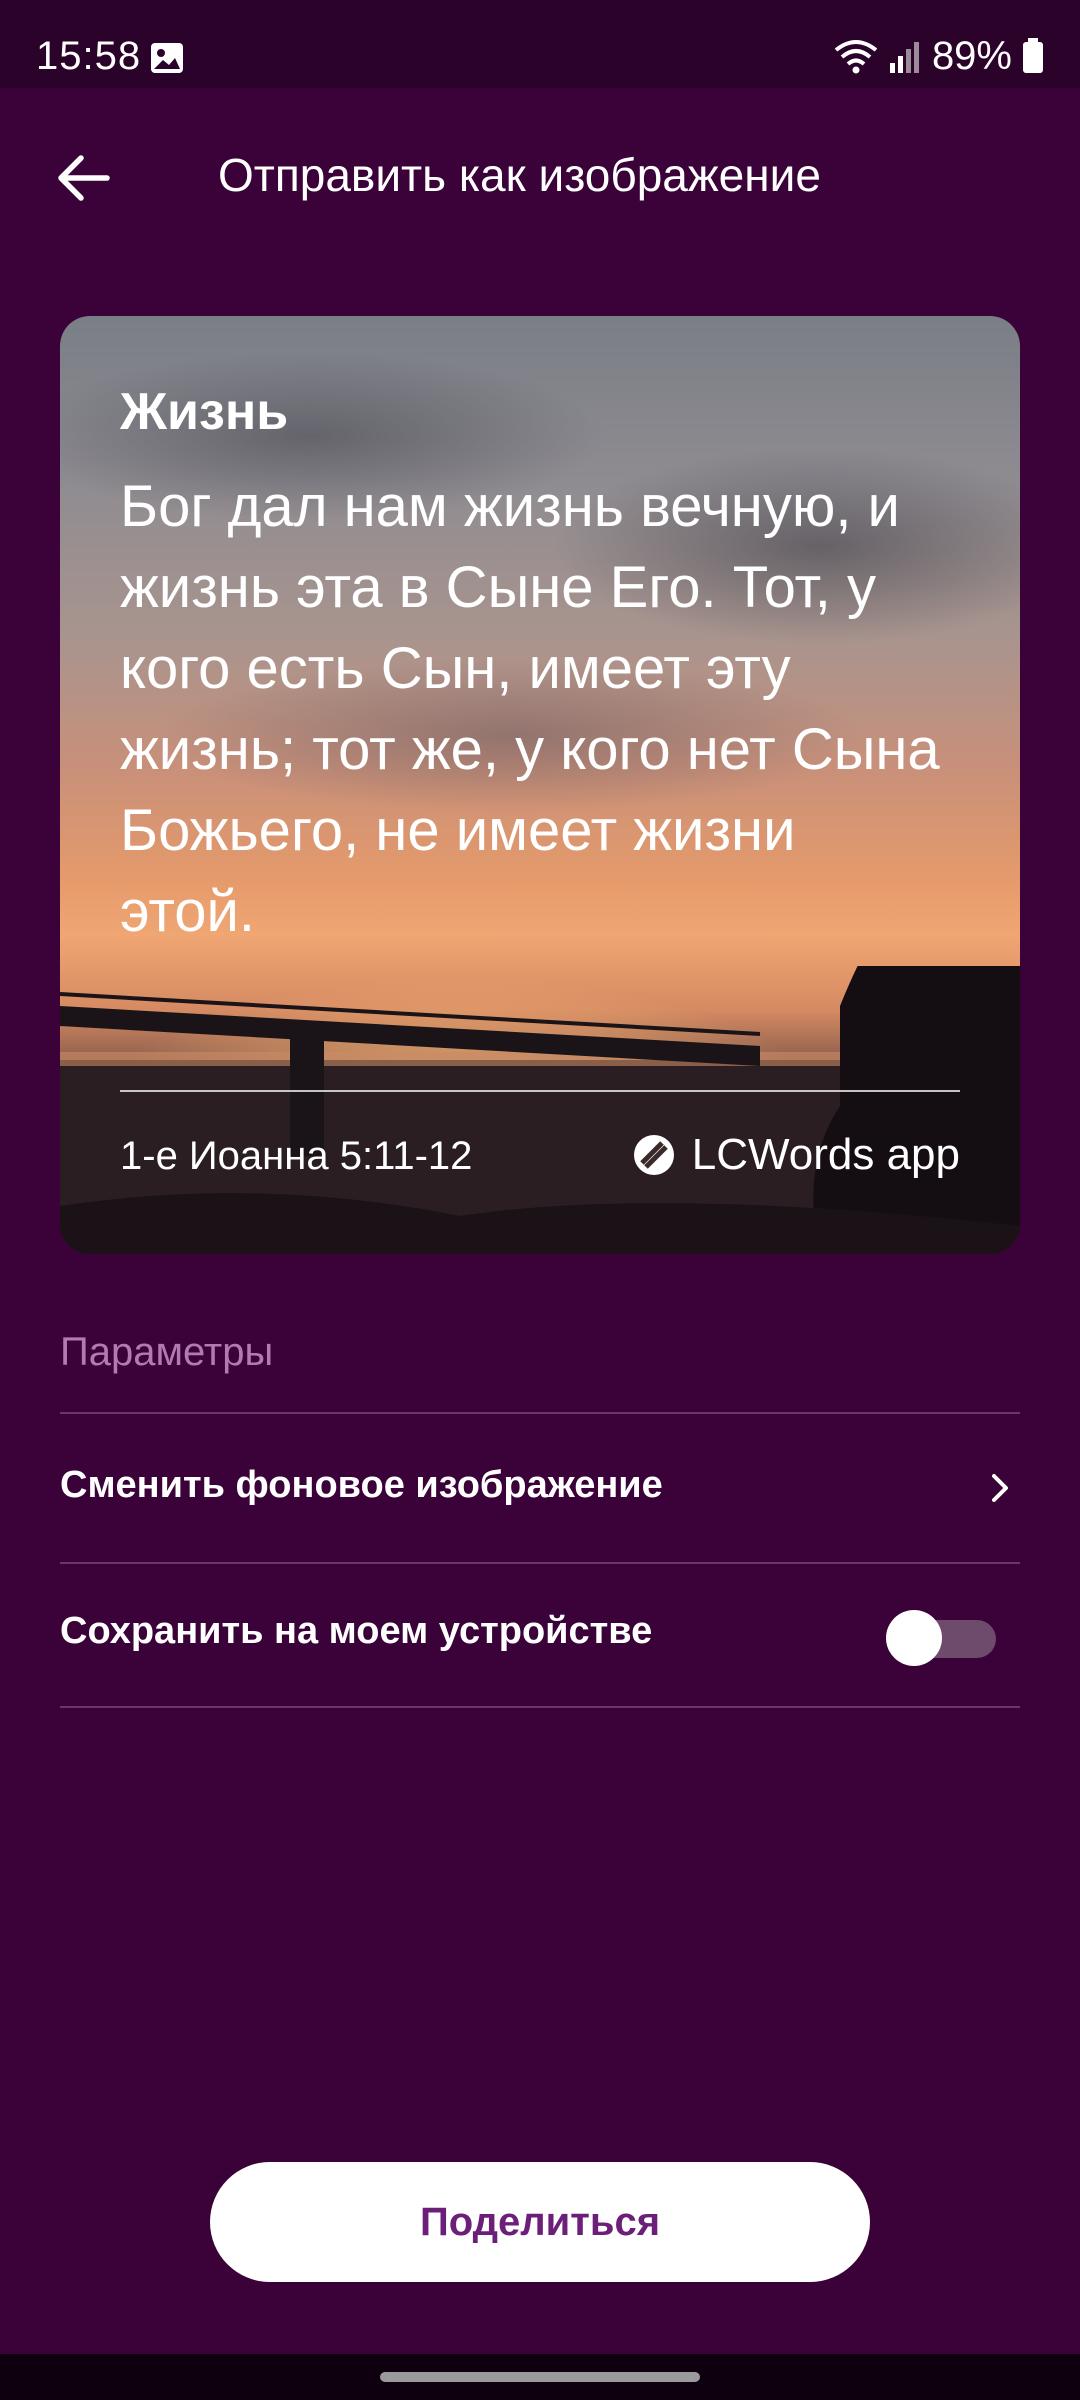  I want to click on arrow-left-icon, so click(84, 178).